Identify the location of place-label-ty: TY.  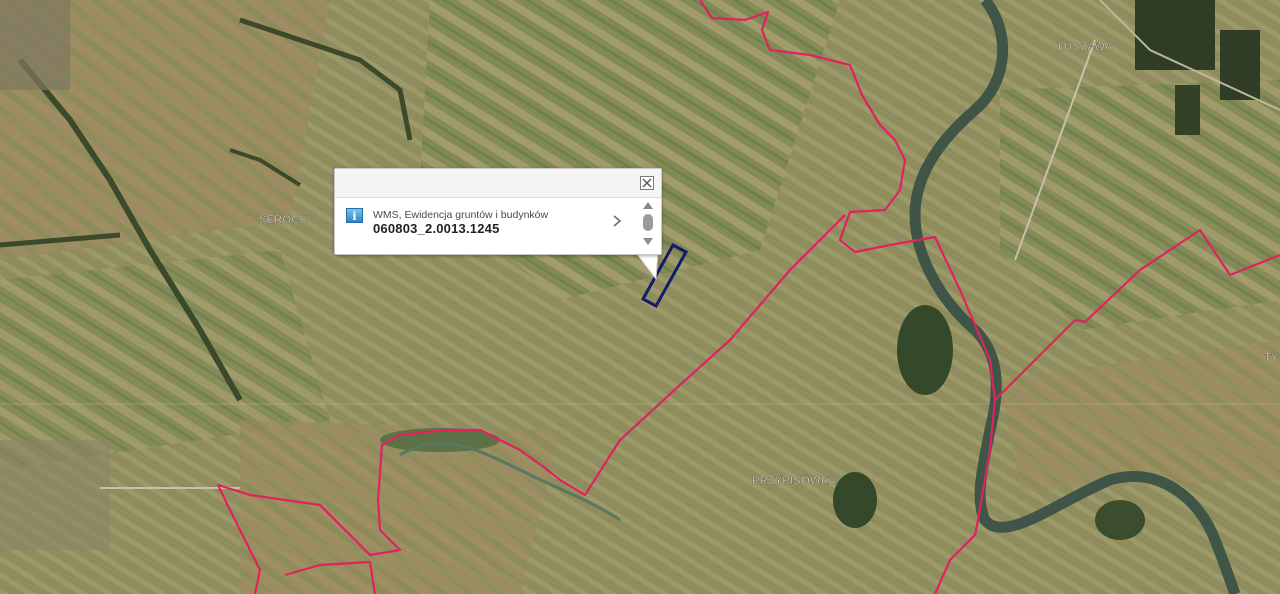
(1271, 358).